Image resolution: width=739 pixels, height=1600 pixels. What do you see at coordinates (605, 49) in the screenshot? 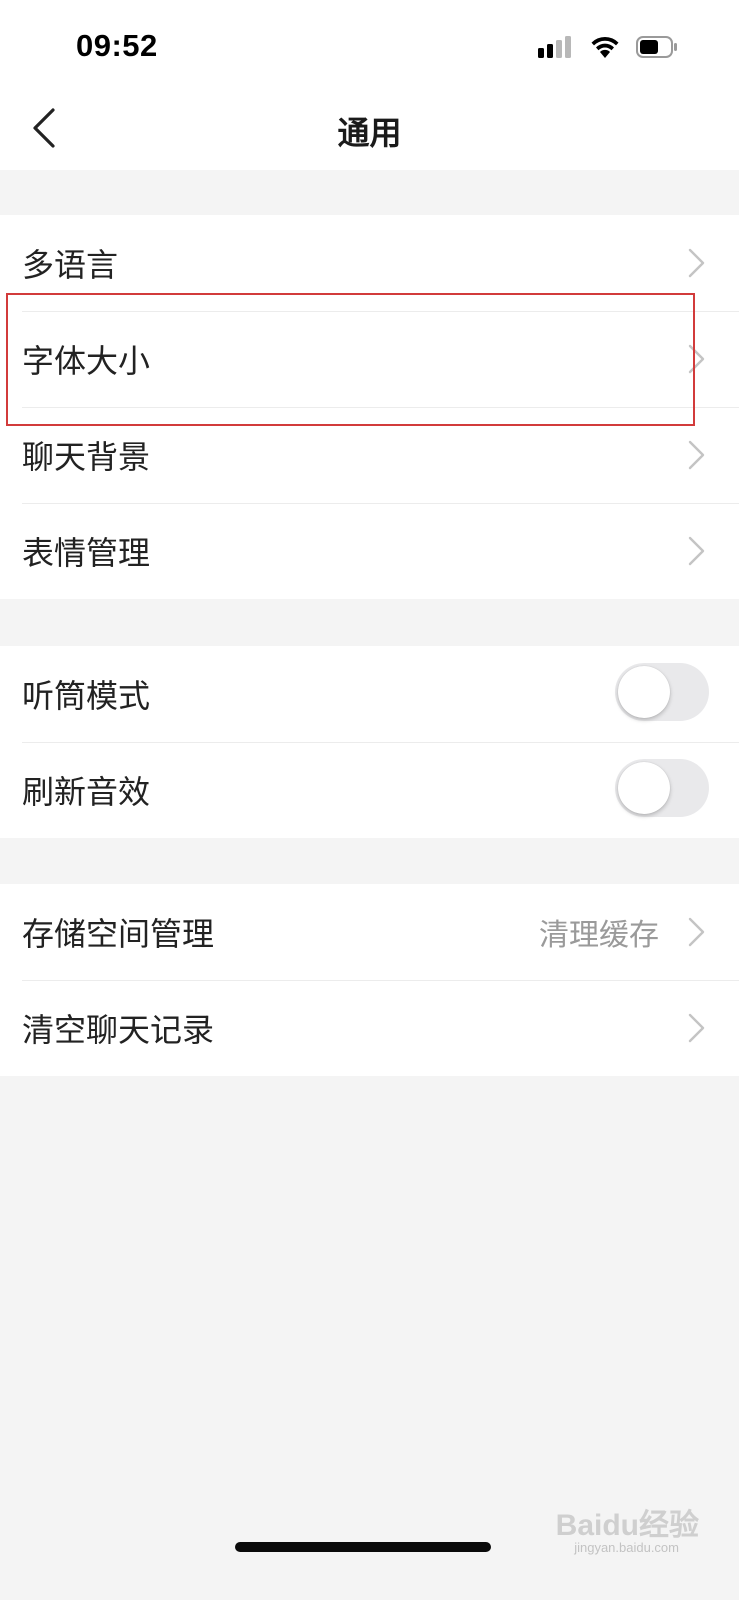
I see `wifi-icon` at bounding box center [605, 49].